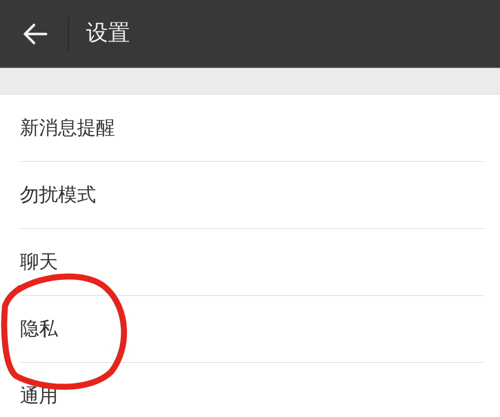 The width and height of the screenshot is (500, 417). What do you see at coordinates (39, 263) in the screenshot?
I see `item-label: 聊天` at bounding box center [39, 263].